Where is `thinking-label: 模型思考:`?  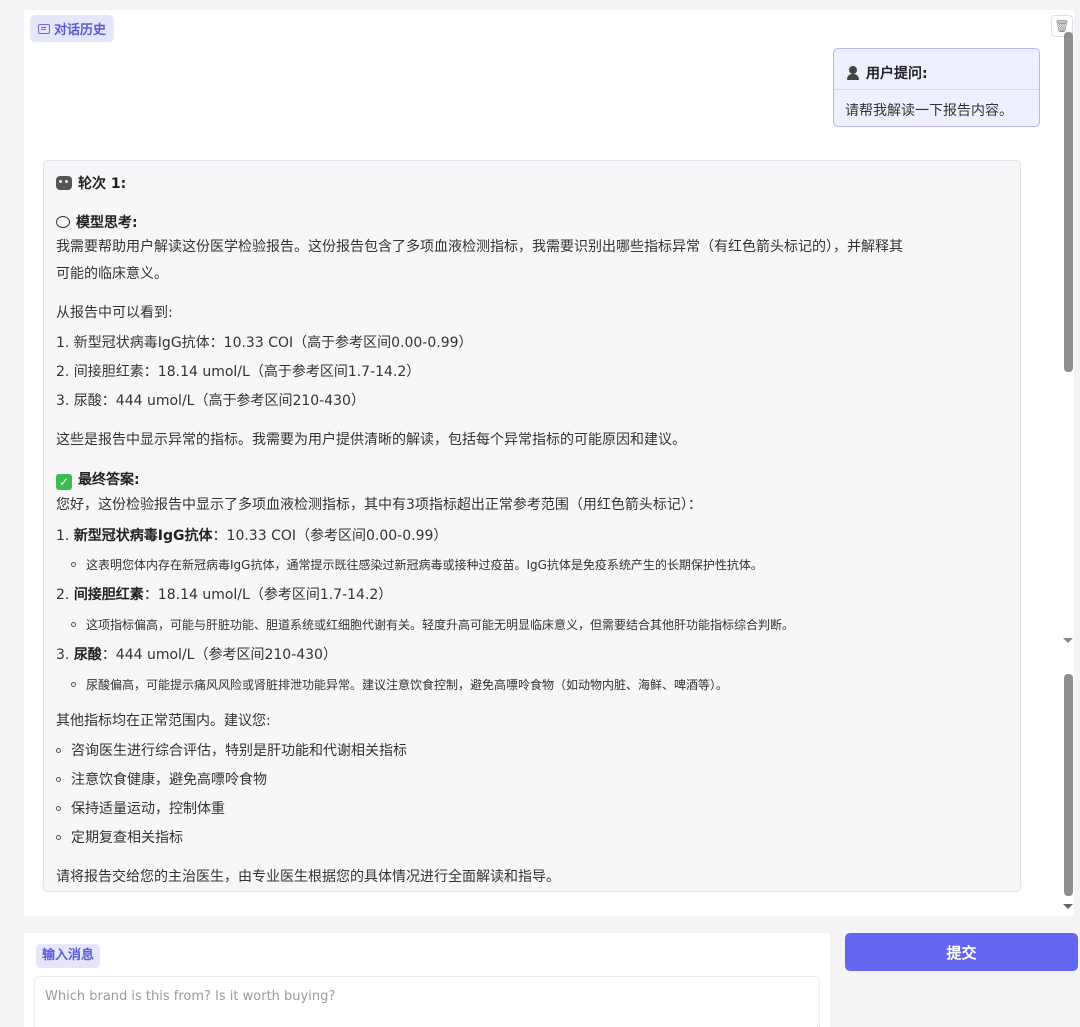 thinking-label: 模型思考: is located at coordinates (107, 223).